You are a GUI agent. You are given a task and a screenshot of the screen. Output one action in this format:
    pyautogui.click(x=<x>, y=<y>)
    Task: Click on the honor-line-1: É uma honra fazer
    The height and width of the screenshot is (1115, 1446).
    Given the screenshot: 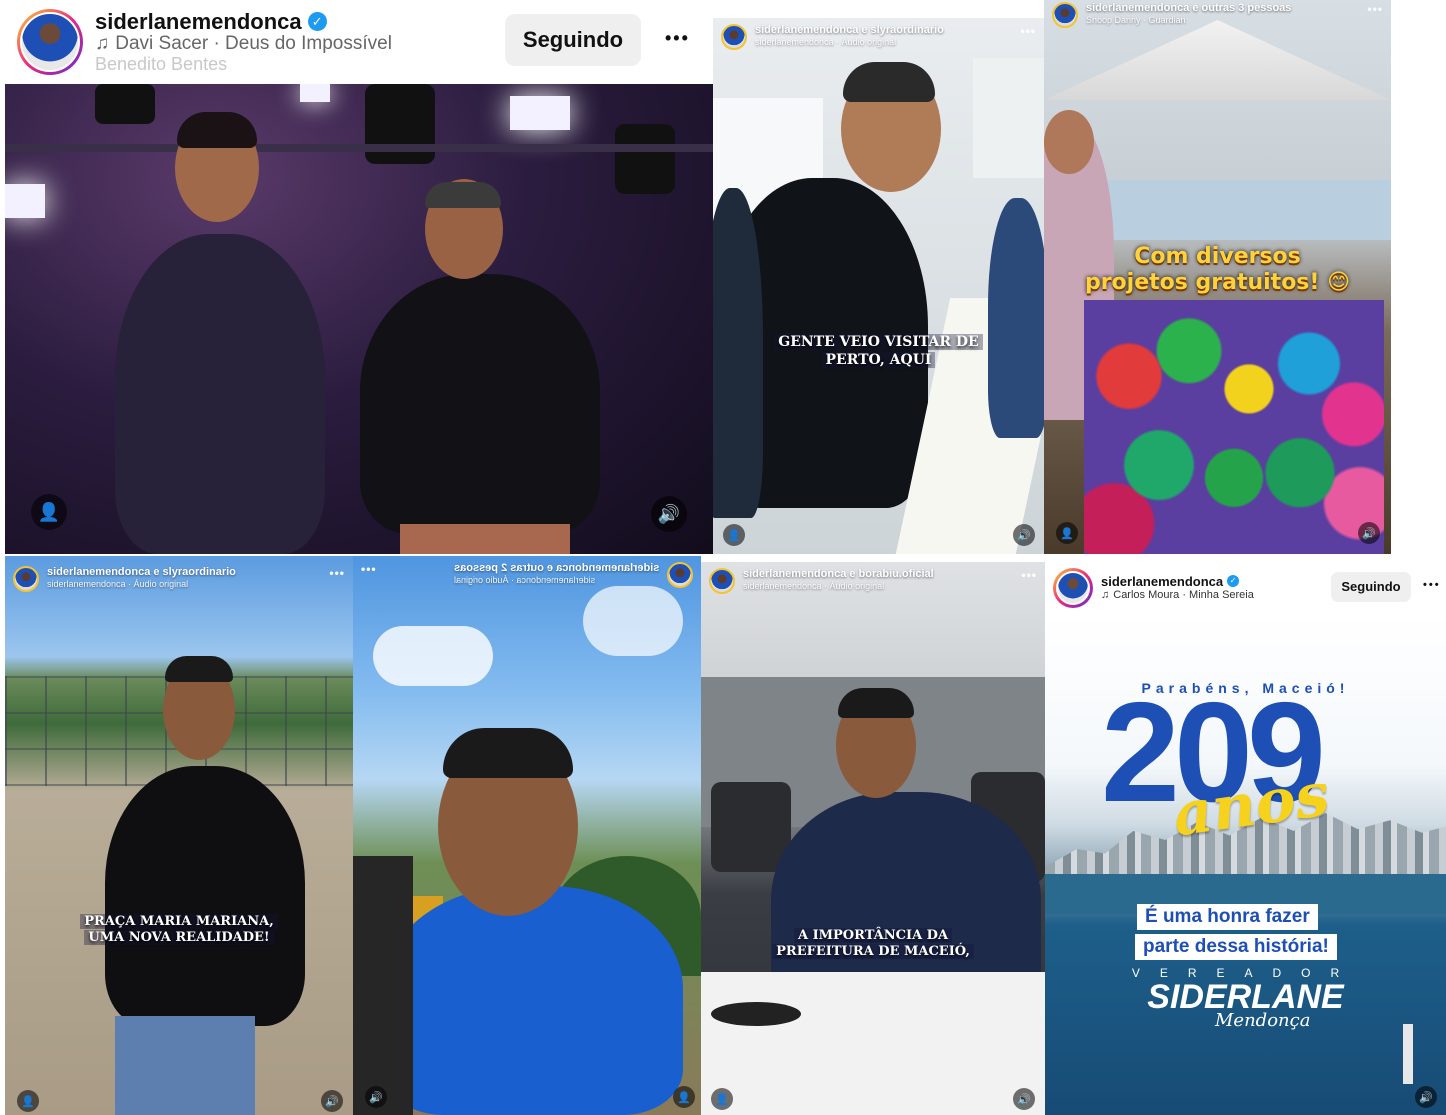 What is the action you would take?
    pyautogui.click(x=1227, y=917)
    